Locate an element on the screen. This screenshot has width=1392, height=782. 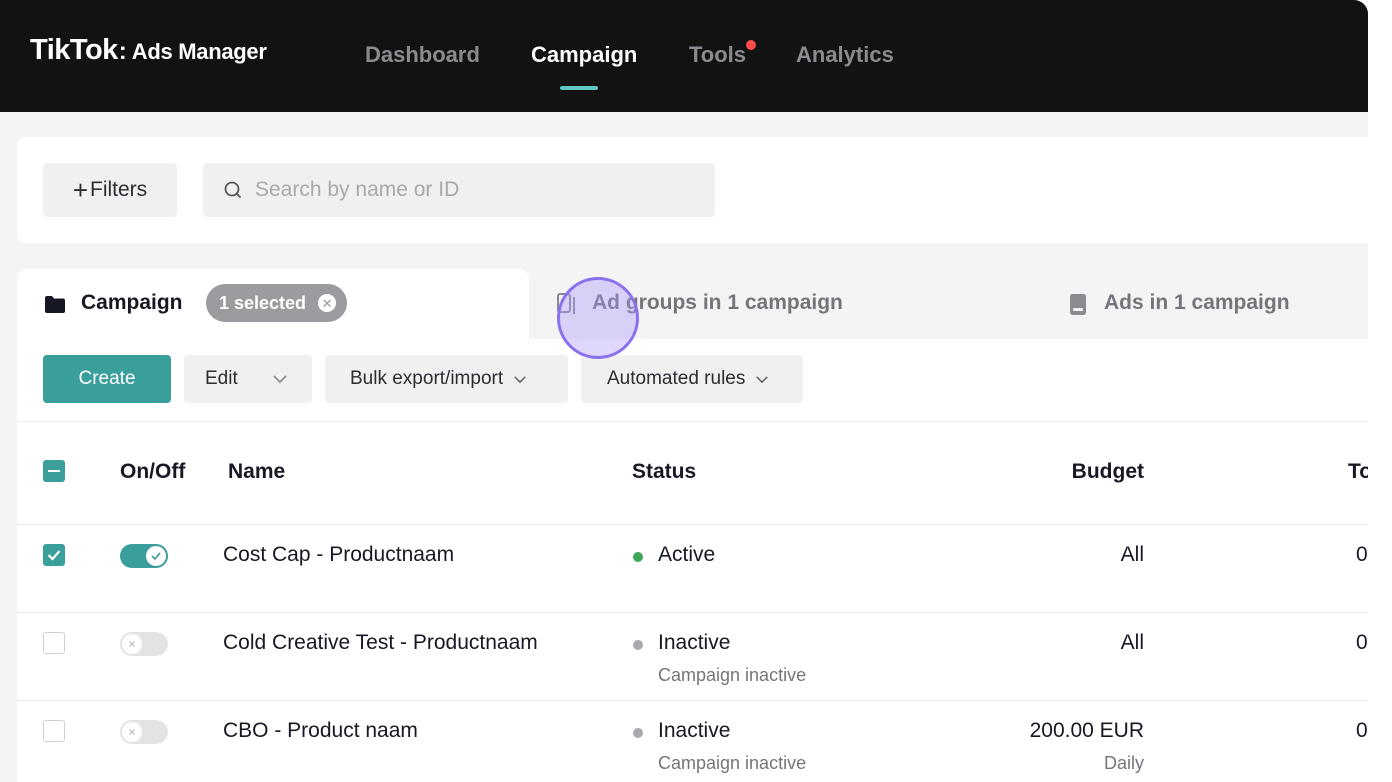
tab-ads: Ads in 1 campaign is located at coordinates (1205, 304).